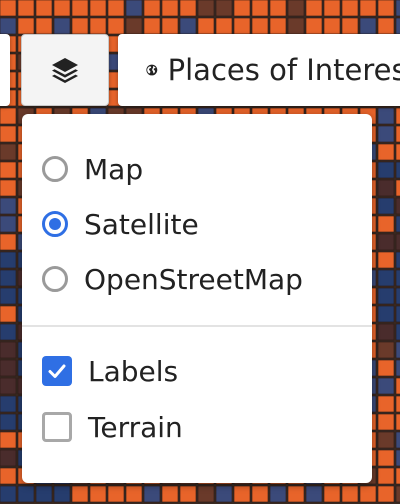 Image resolution: width=400 pixels, height=504 pixels. I want to click on panel-divider, so click(197, 326).